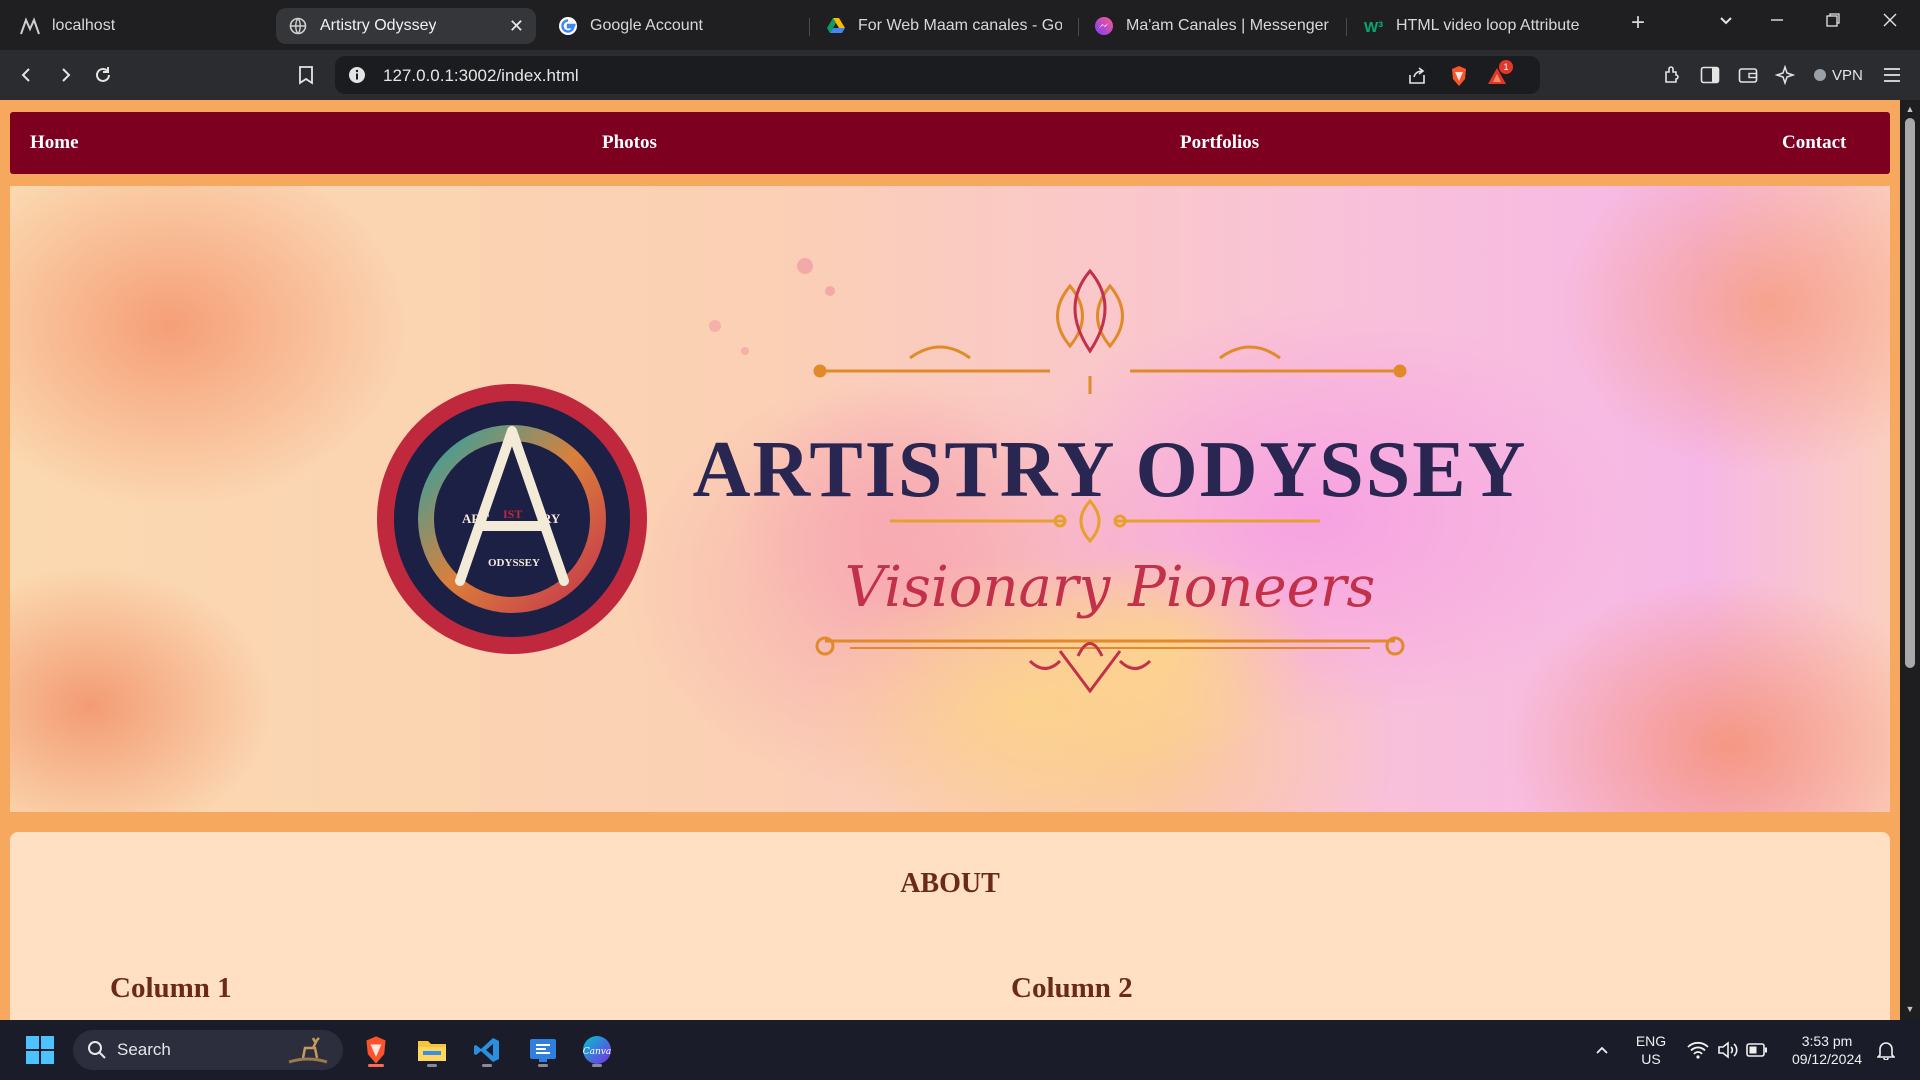 The height and width of the screenshot is (1080, 1920). Describe the element at coordinates (1104, 26) in the screenshot. I see `messenger-icon` at that location.